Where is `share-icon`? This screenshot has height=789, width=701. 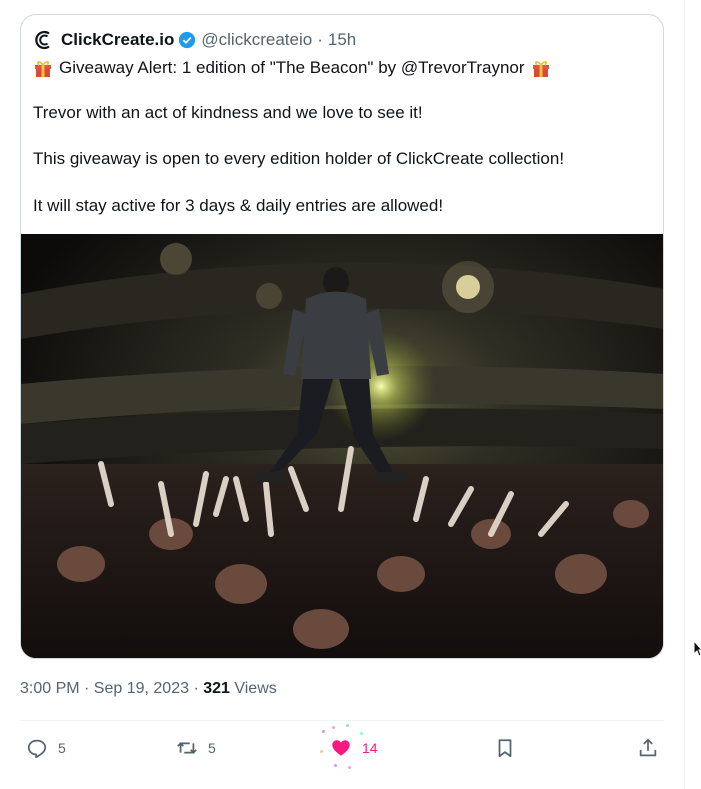
share-icon is located at coordinates (648, 747).